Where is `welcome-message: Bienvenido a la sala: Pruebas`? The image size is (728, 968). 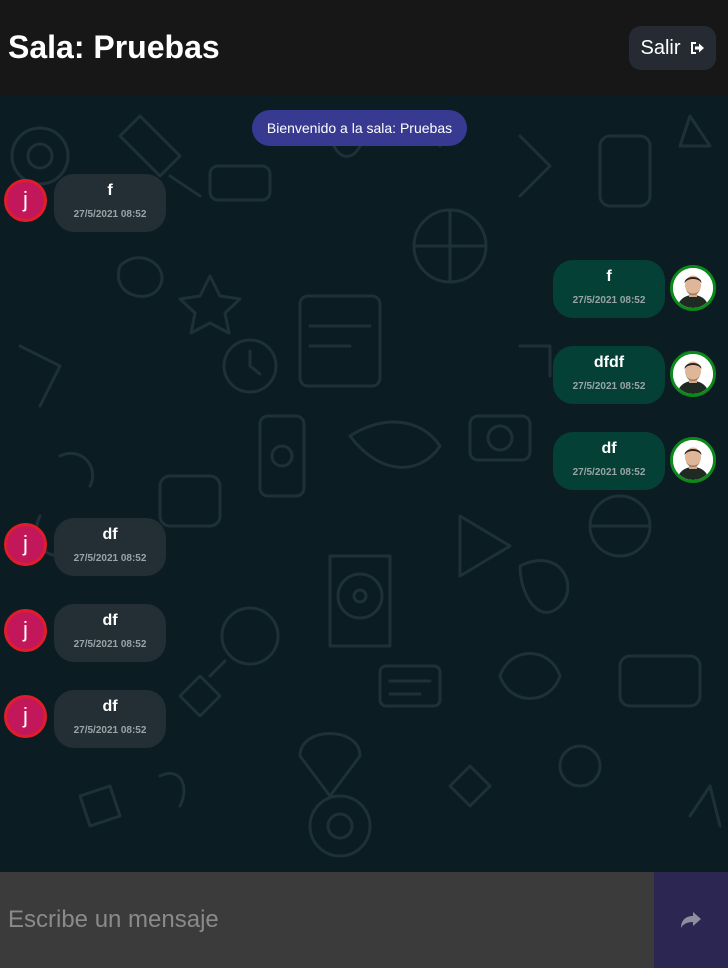 welcome-message: Bienvenido a la sala: Pruebas is located at coordinates (359, 128).